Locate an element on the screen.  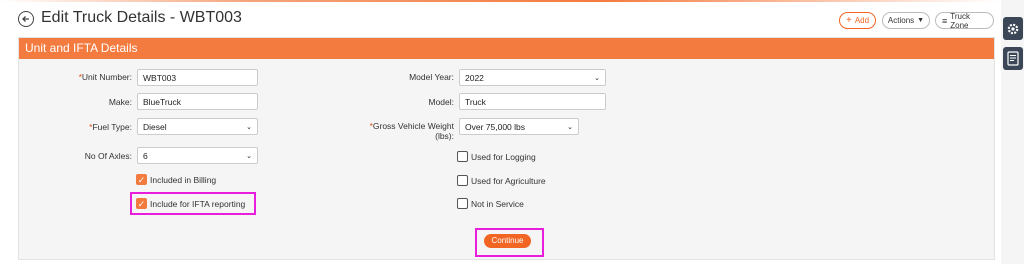
page-title: Edit Truck Details - WBT003 is located at coordinates (141, 17).